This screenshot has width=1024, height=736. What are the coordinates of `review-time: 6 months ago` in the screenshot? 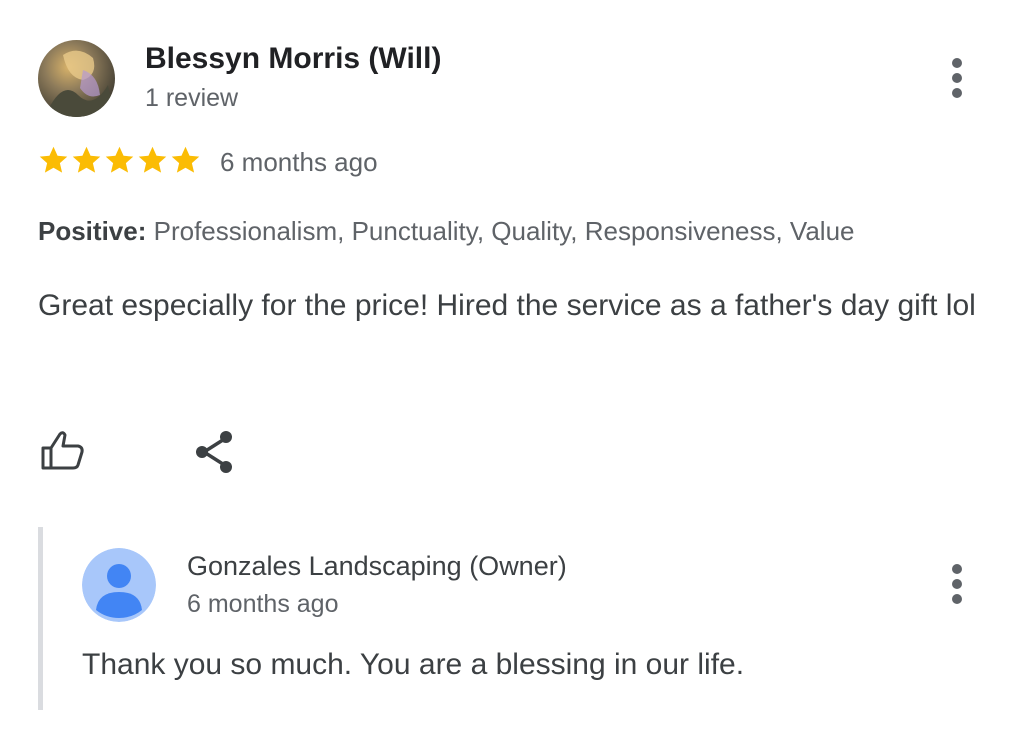 It's located at (299, 162).